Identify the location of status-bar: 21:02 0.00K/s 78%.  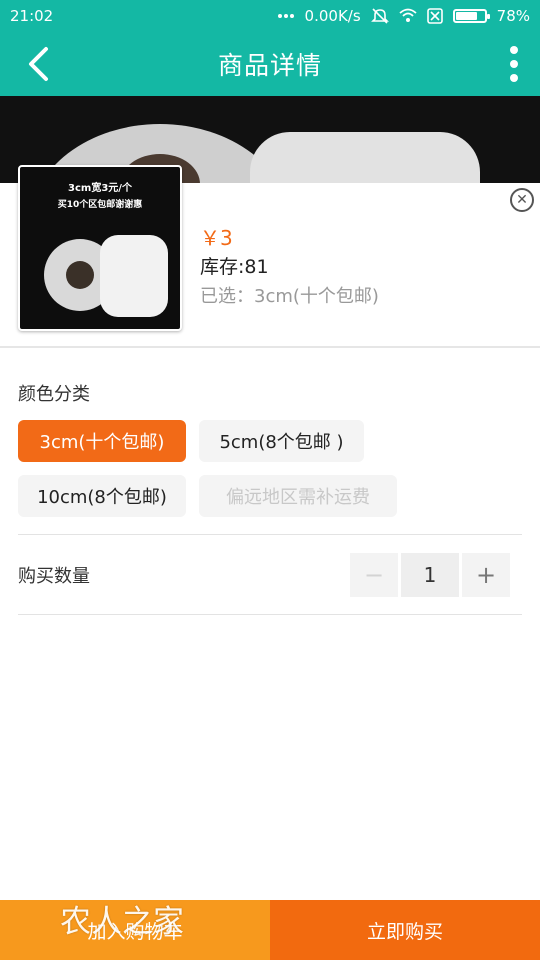
(270, 16).